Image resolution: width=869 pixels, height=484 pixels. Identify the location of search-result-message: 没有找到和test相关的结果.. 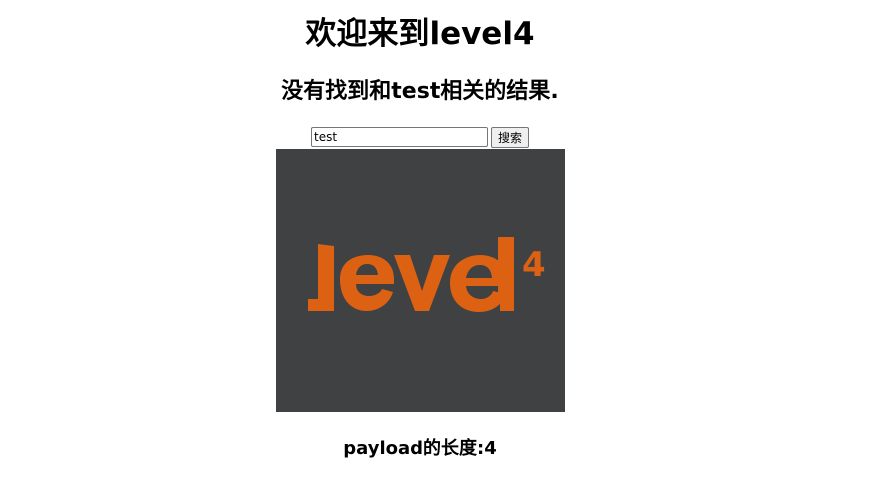
(420, 91).